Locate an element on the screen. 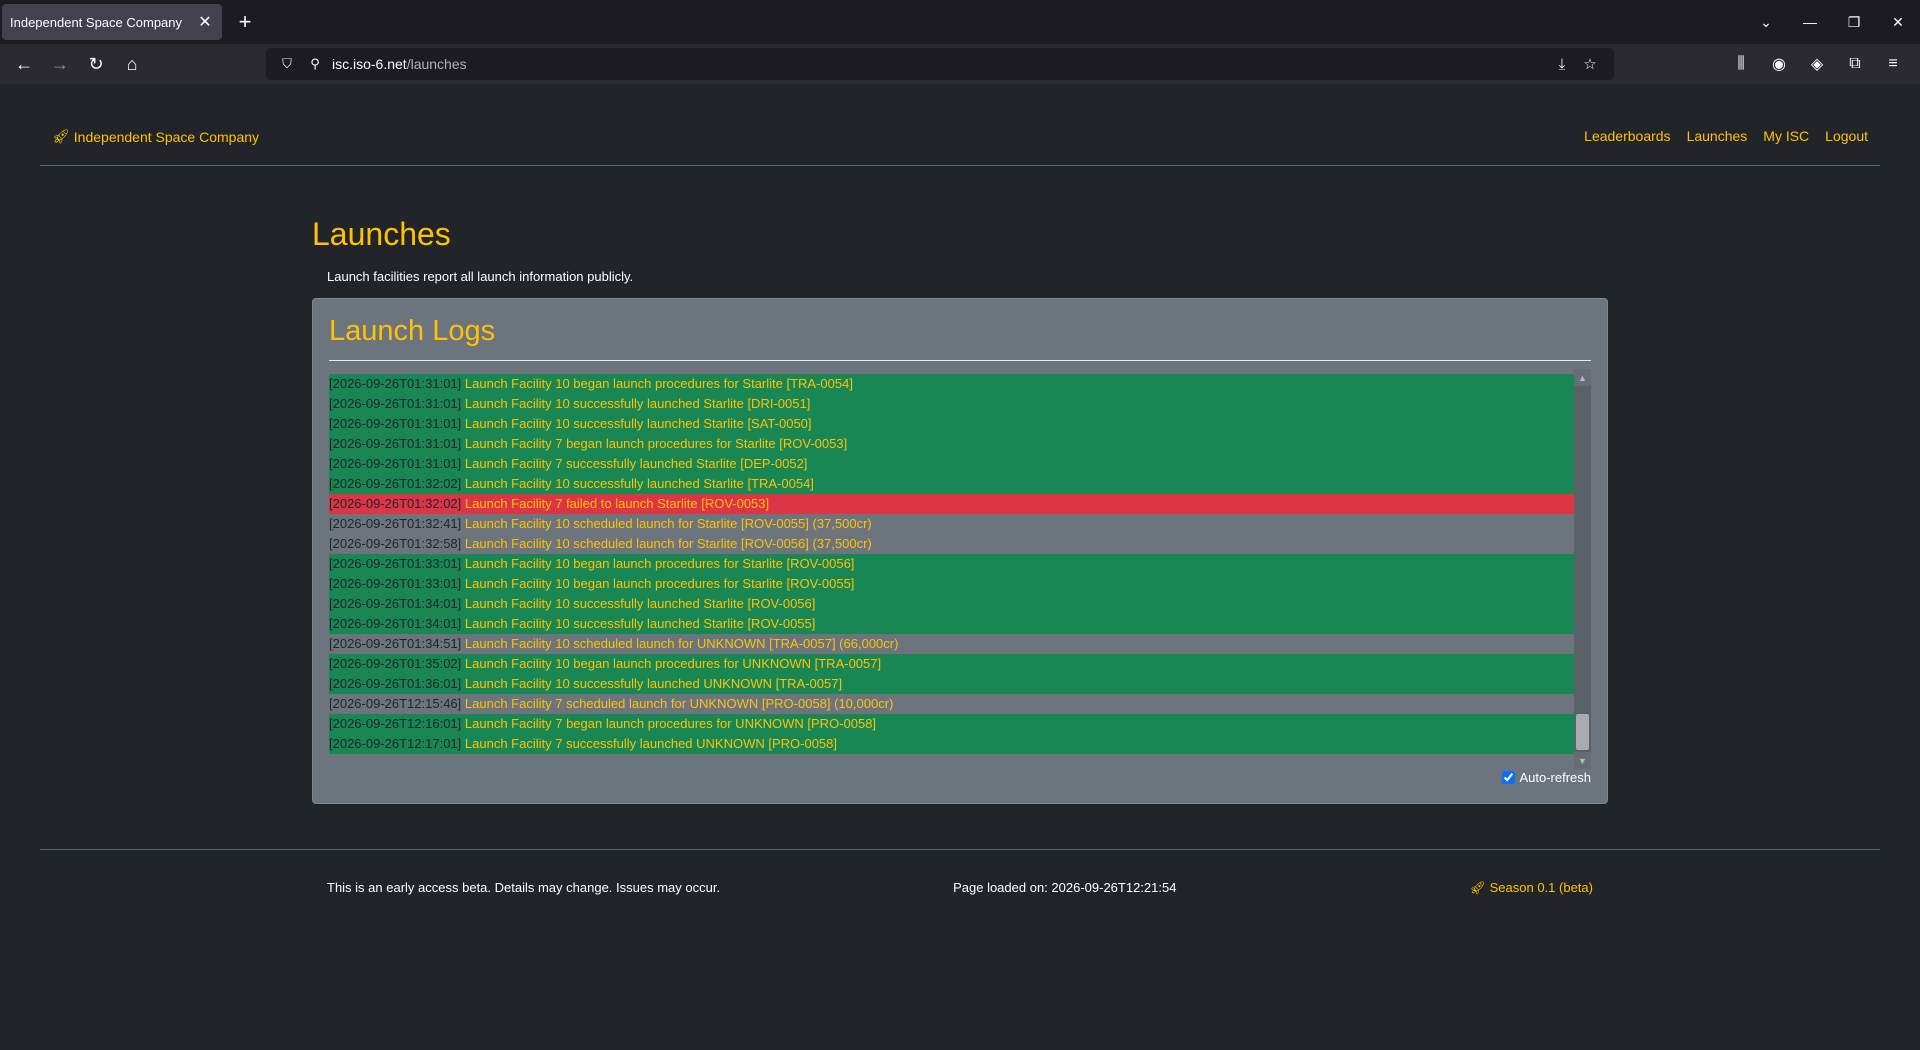  brand-link: 🚀︎ Independent Space Company is located at coordinates (155, 136).